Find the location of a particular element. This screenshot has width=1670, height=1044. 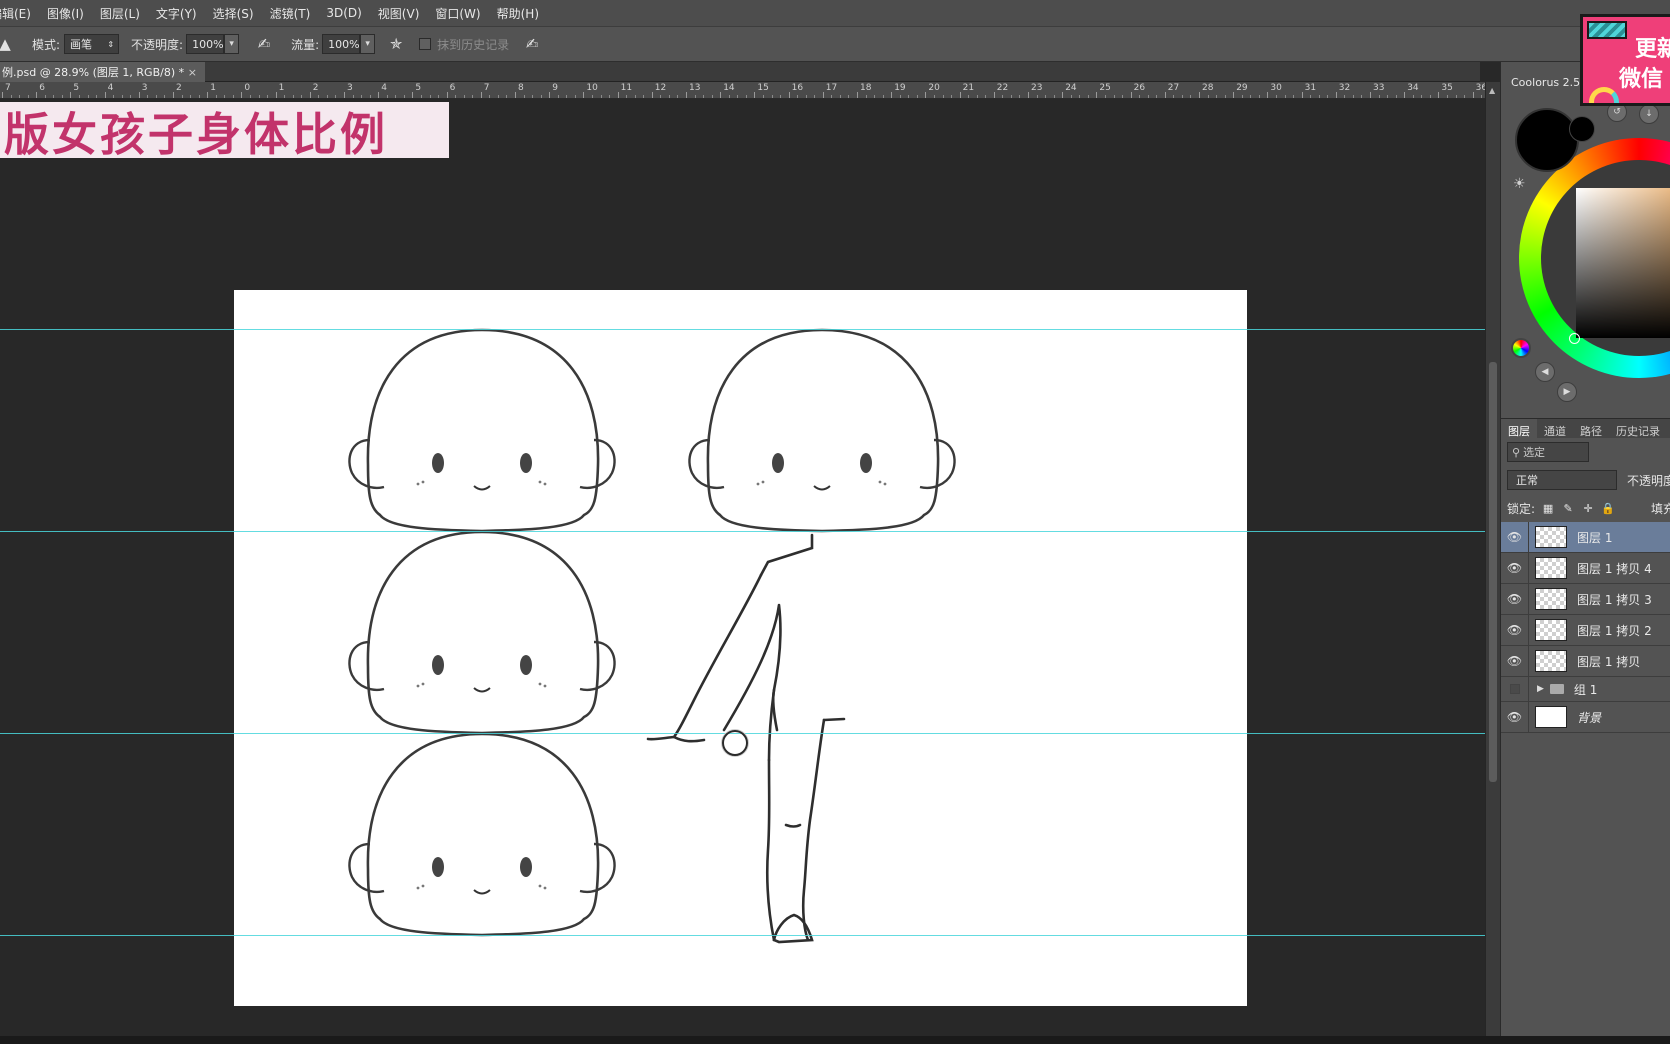

mode-select: 画笔 ⇕ is located at coordinates (92, 44).